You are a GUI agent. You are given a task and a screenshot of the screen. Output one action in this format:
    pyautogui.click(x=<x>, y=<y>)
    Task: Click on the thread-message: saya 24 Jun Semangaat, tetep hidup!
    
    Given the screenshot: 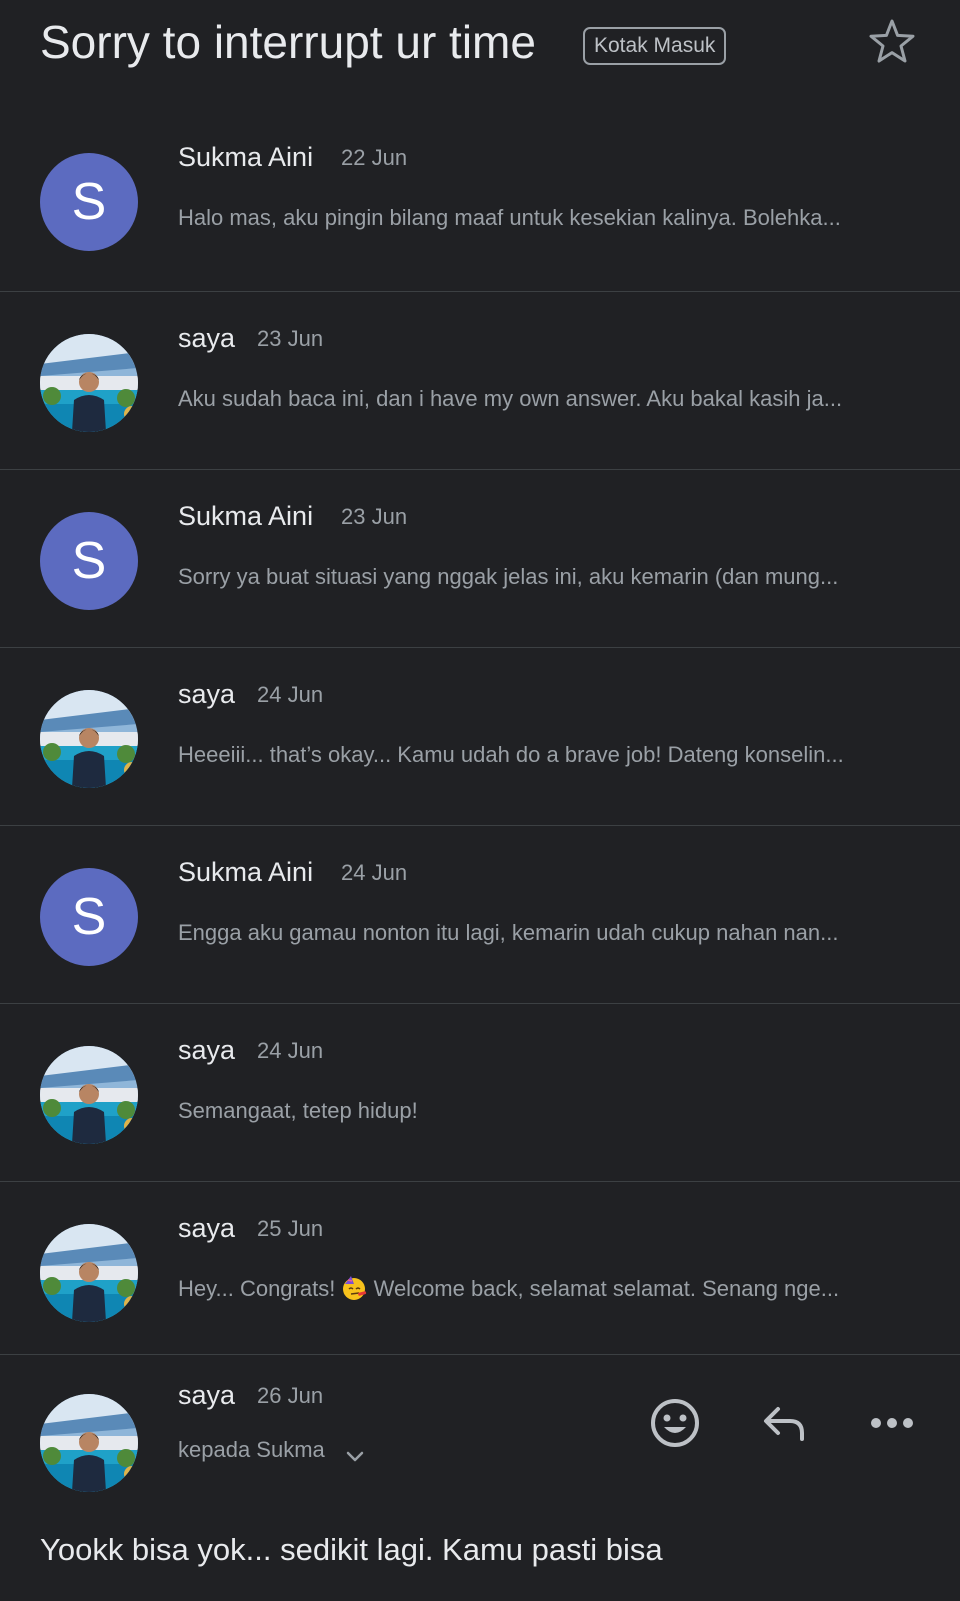 What is the action you would take?
    pyautogui.click(x=480, y=1092)
    